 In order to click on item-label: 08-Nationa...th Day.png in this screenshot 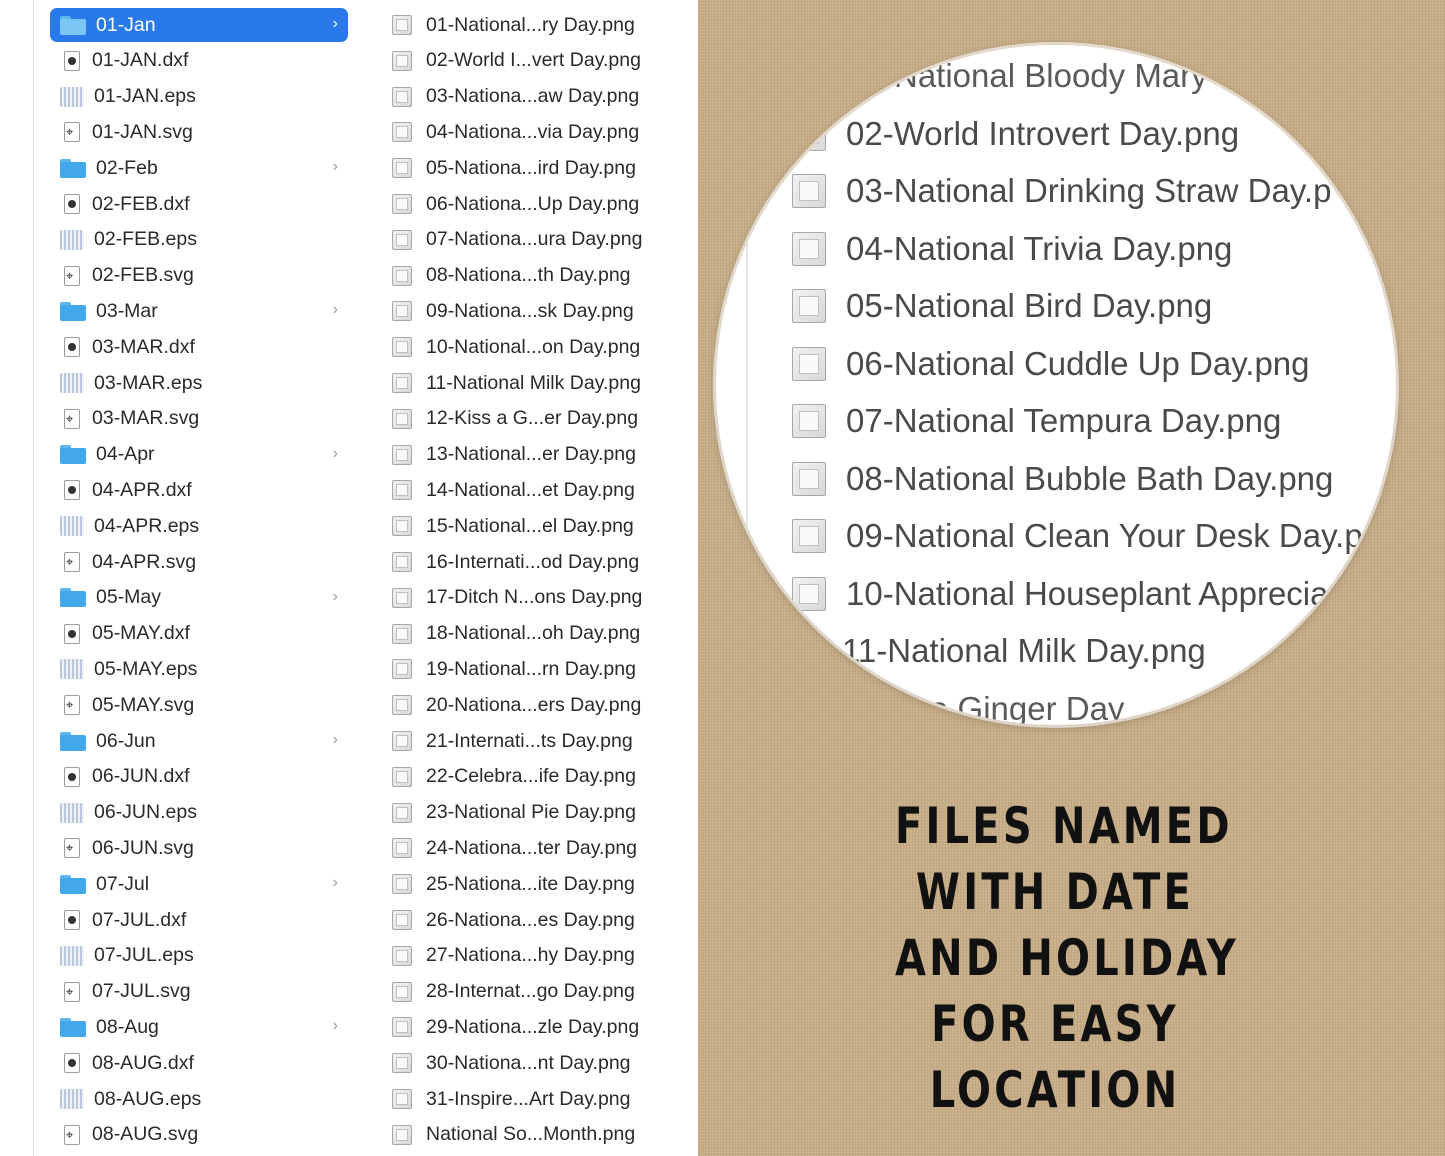, I will do `click(528, 275)`.